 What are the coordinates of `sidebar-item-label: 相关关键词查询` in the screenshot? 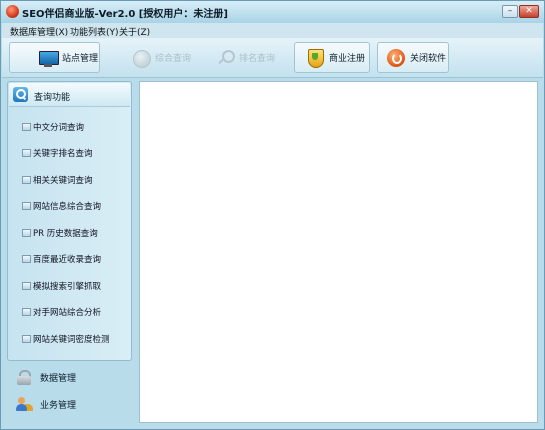 It's located at (63, 181).